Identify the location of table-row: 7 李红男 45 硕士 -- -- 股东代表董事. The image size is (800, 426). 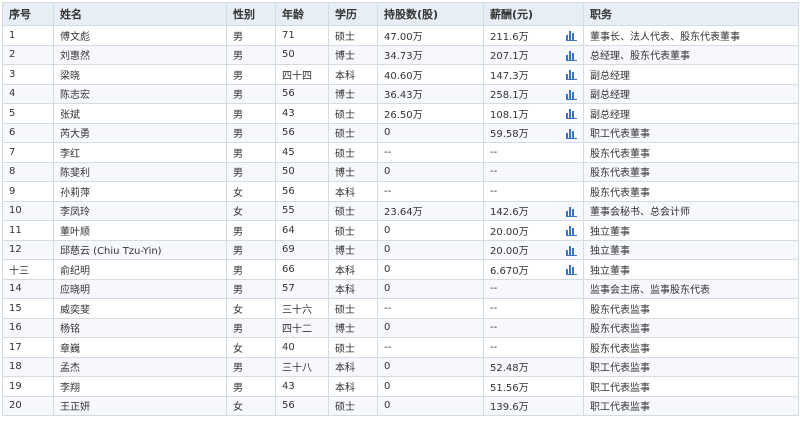
(400, 152).